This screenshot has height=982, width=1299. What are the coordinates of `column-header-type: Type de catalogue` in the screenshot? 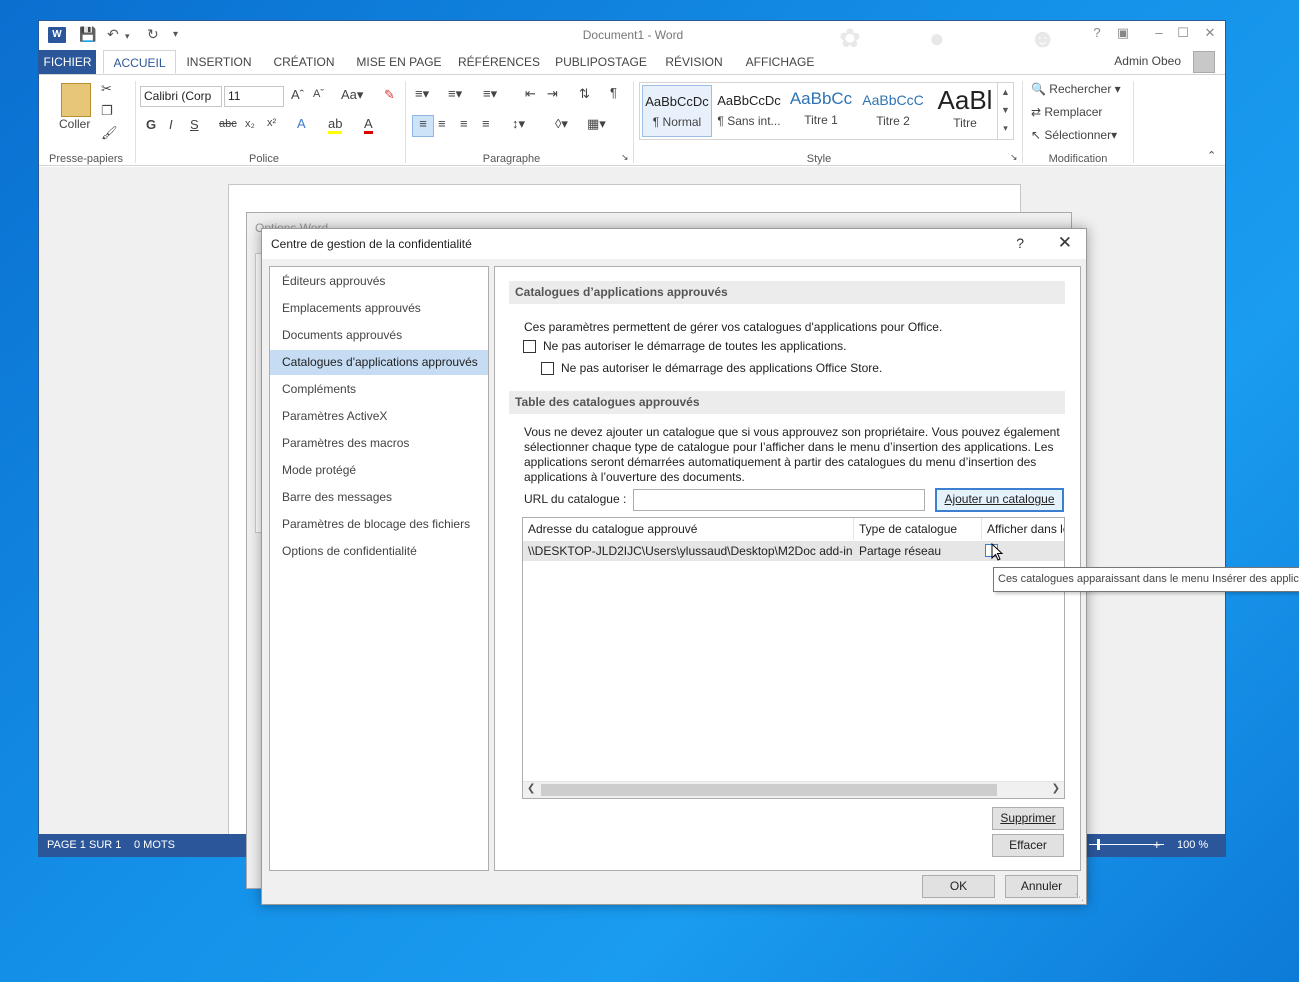 It's located at (918, 529).